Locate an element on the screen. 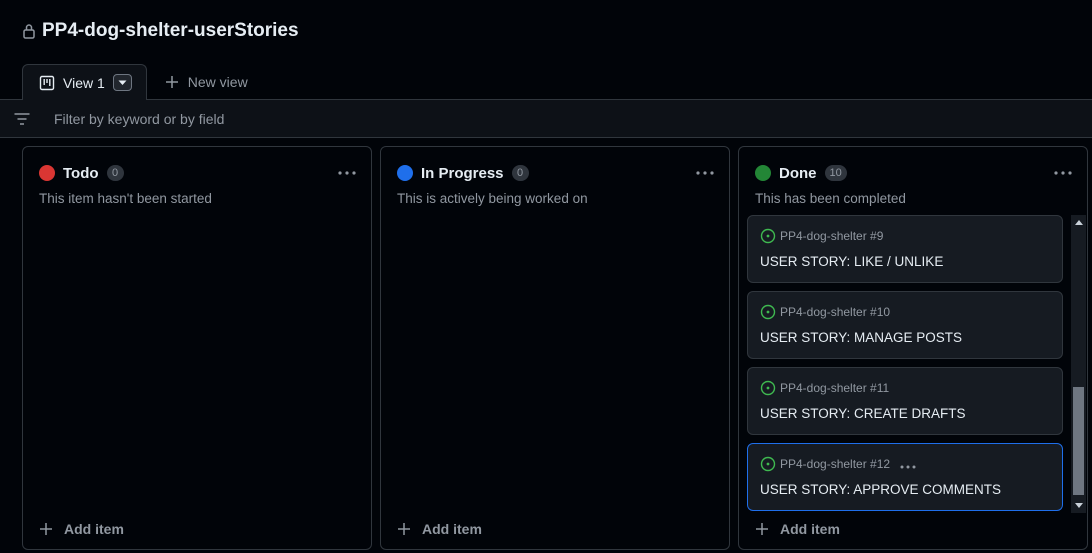 Image resolution: width=1092 pixels, height=553 pixels. card-title: USER STORY: LIKE / UNLIKE is located at coordinates (851, 261).